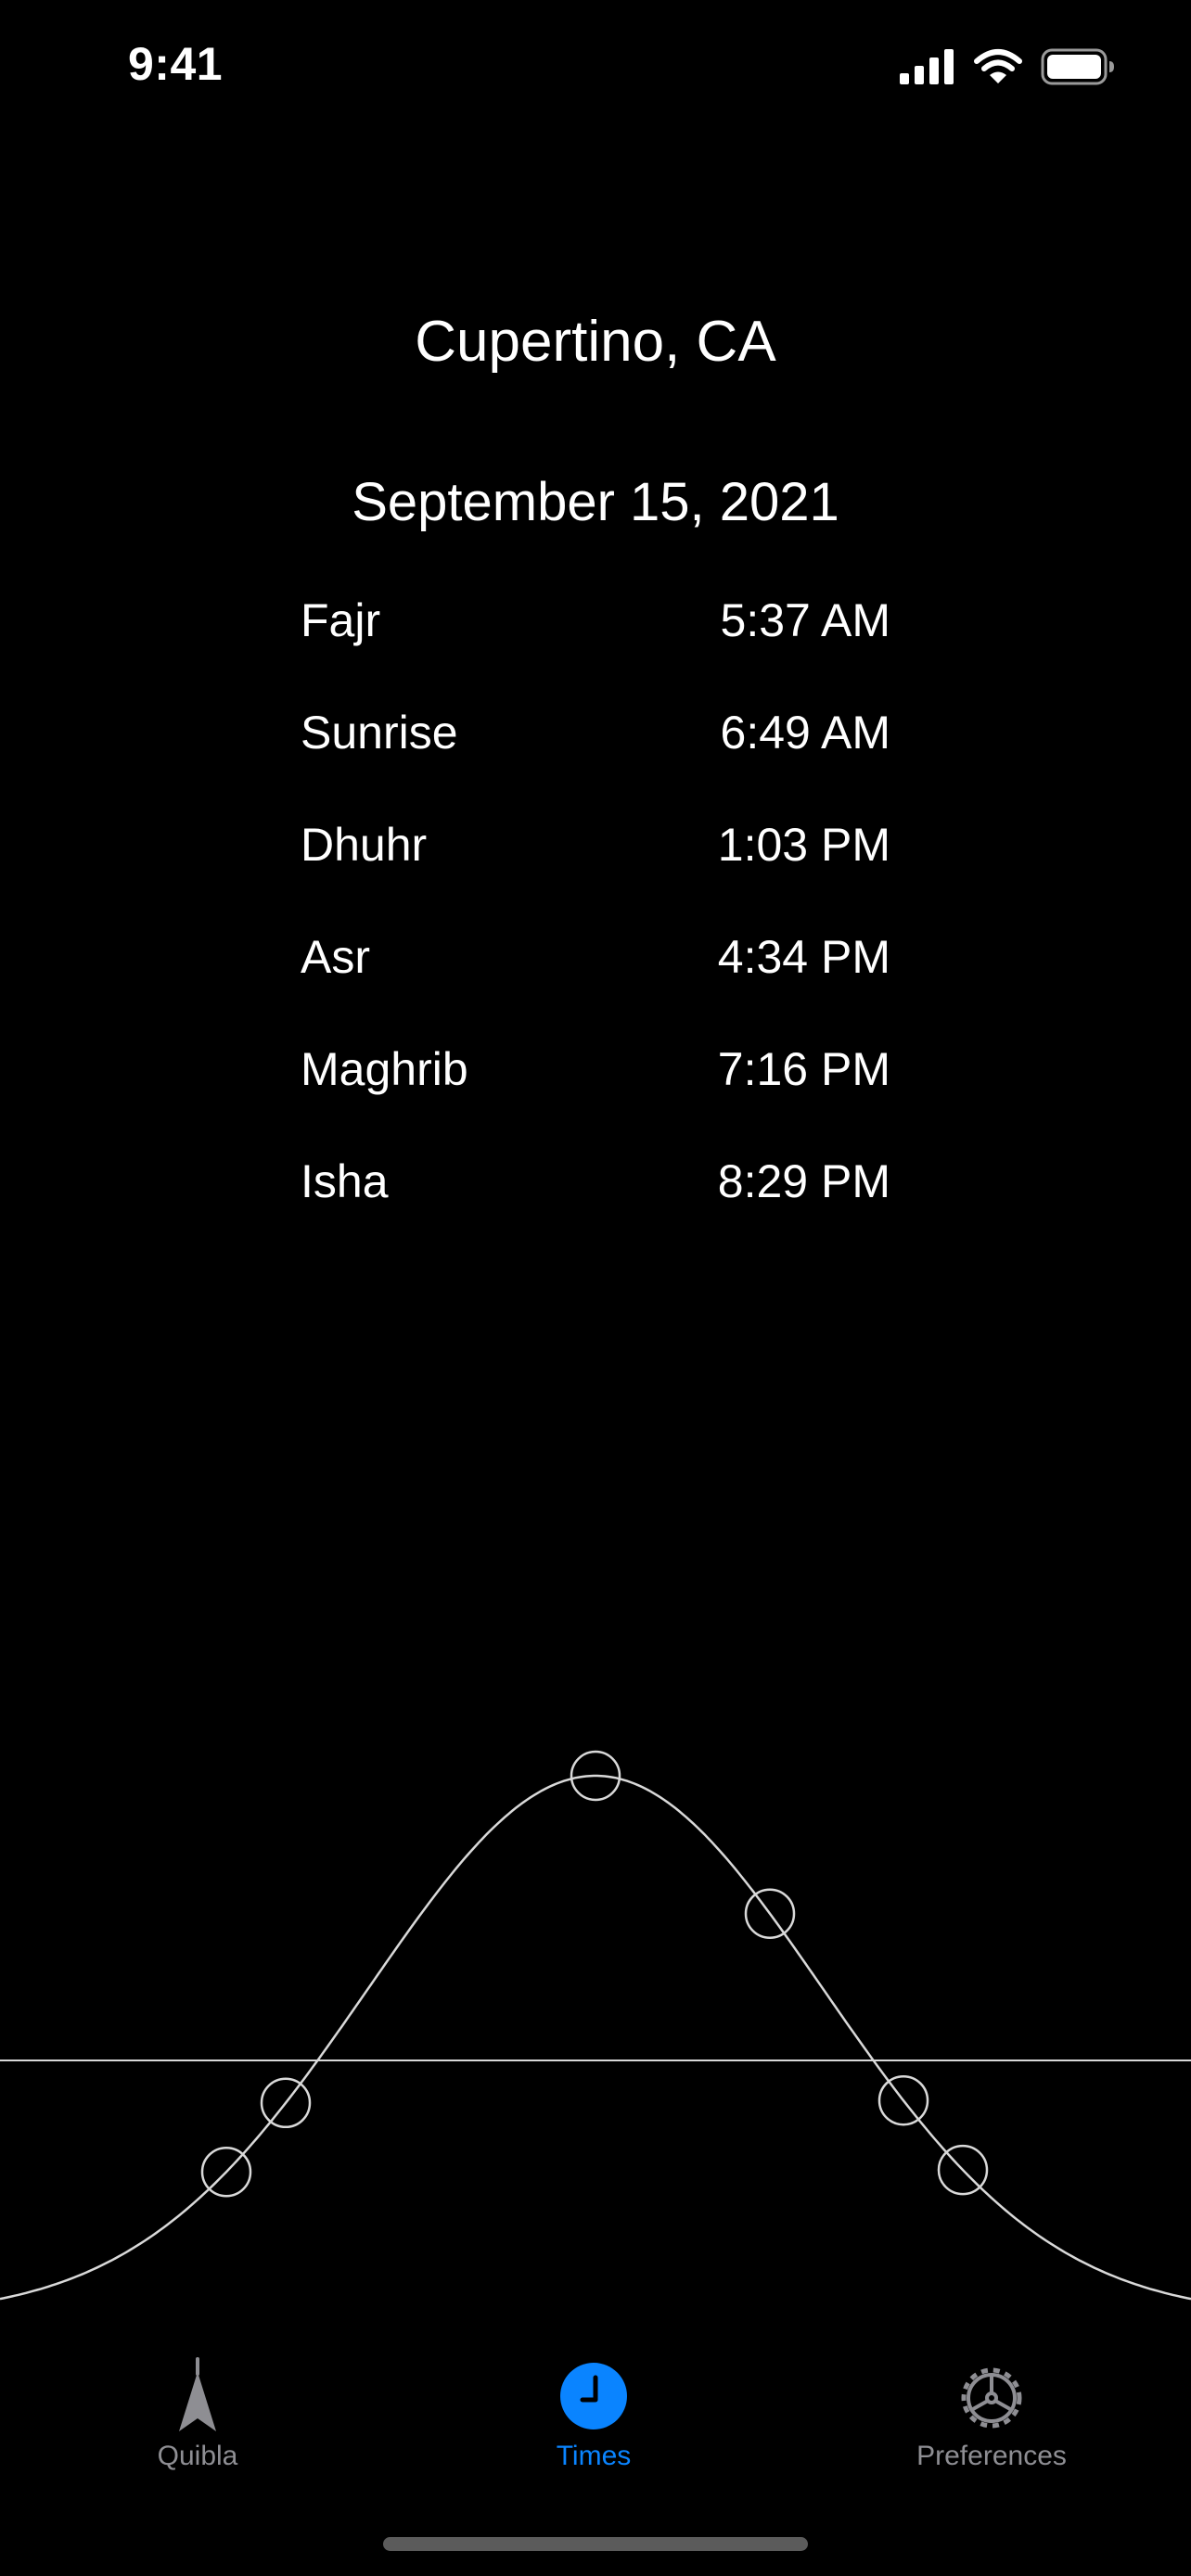 The height and width of the screenshot is (2576, 1191). Describe the element at coordinates (803, 957) in the screenshot. I see `prayer-time: 4:34 PM` at that location.